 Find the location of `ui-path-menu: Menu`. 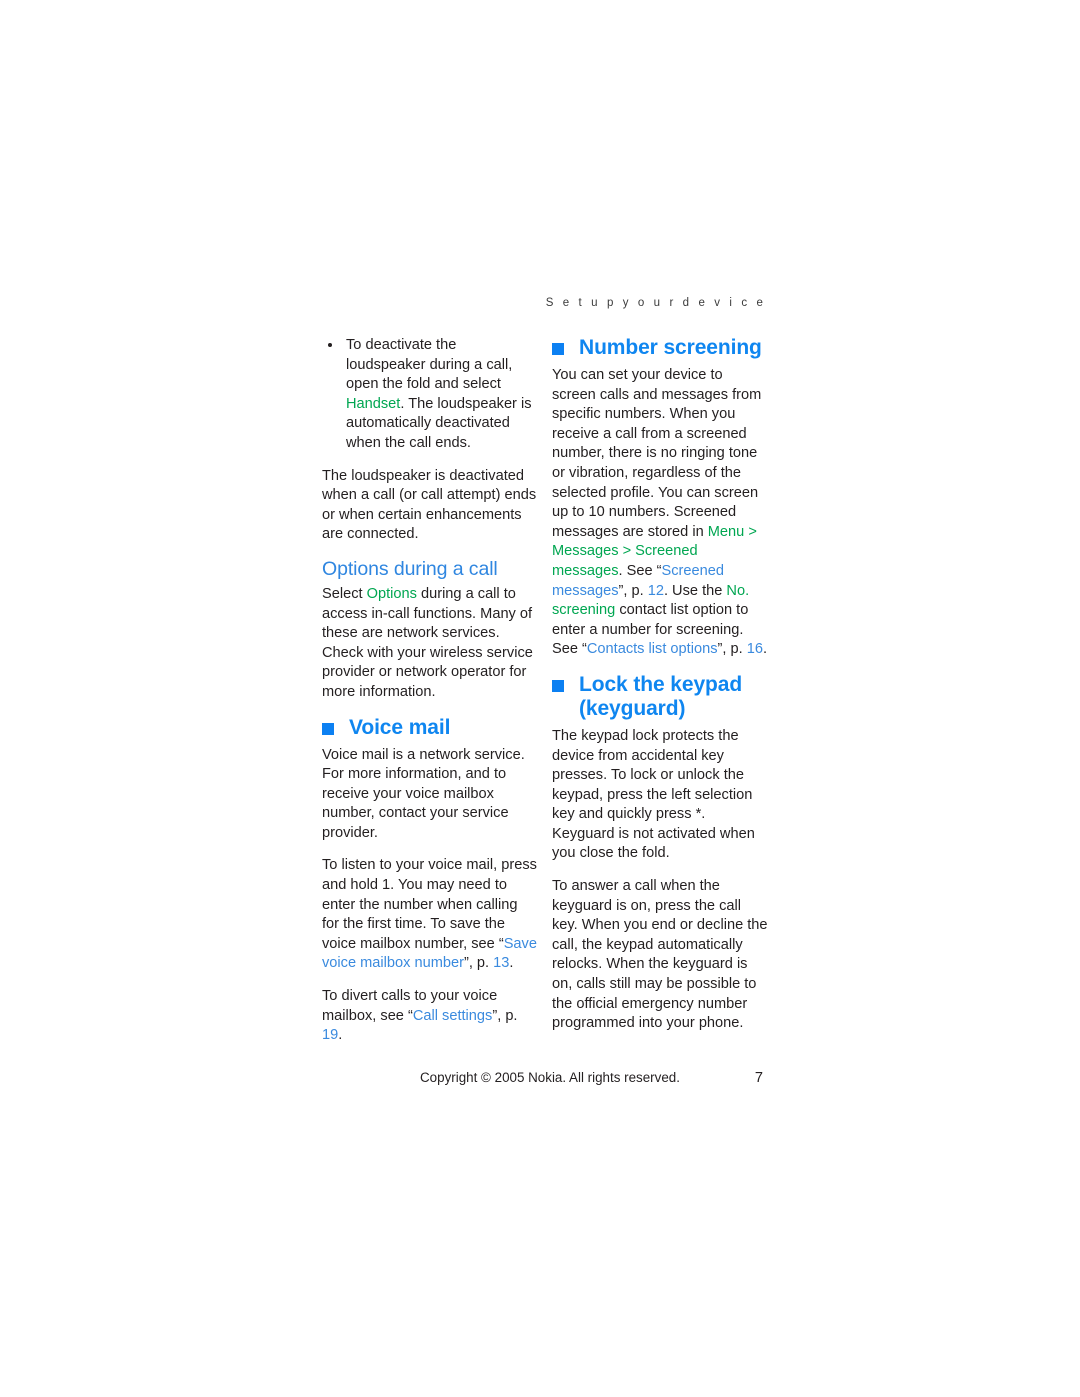

ui-path-menu: Menu is located at coordinates (726, 531).